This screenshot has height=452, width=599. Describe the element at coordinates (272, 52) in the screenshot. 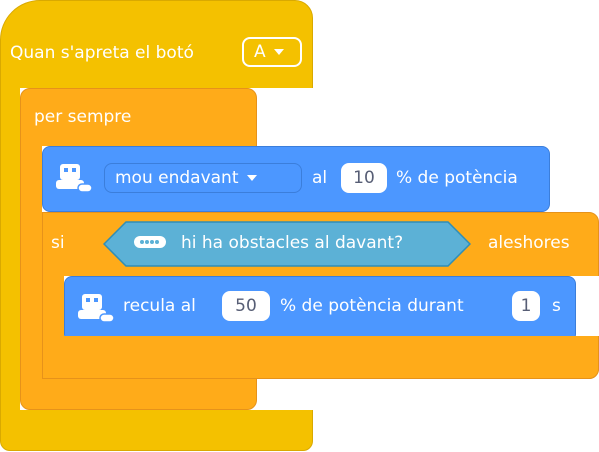

I see `button-select-dropdown: A` at that location.